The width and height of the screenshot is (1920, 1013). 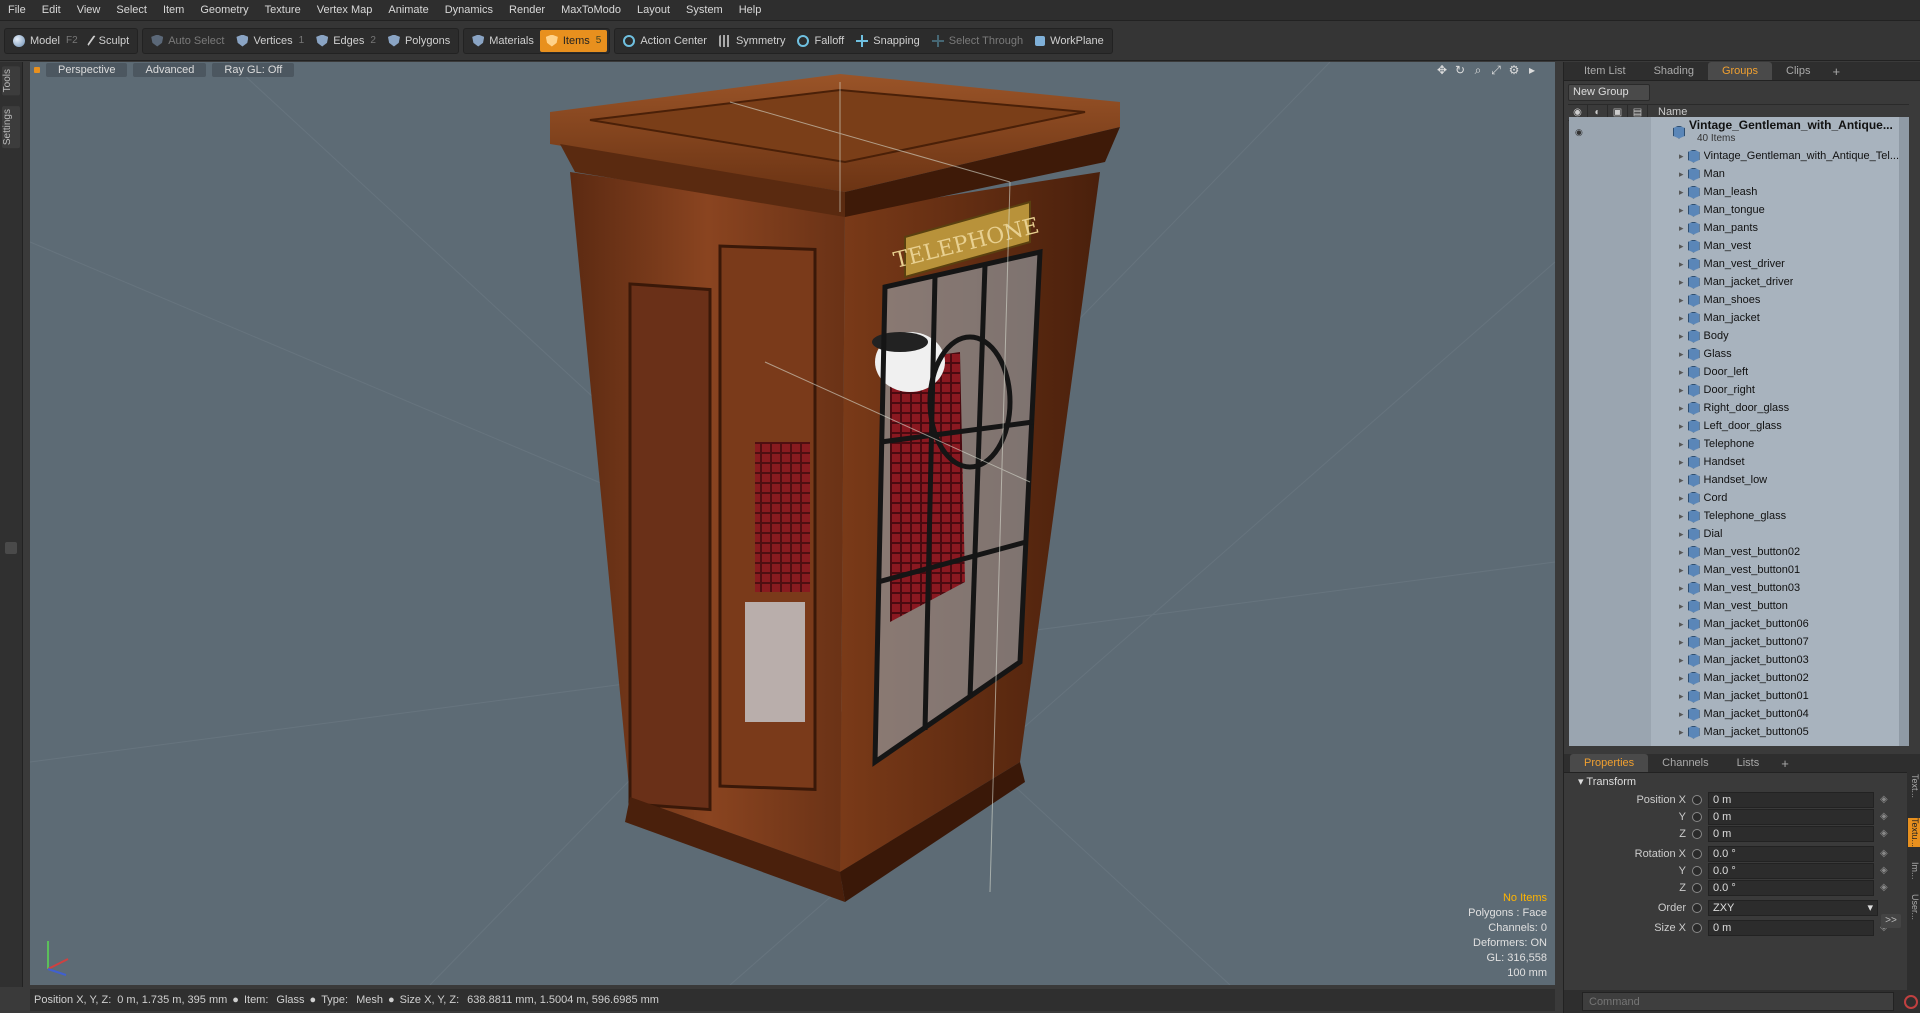 I want to click on raygl-button: Ray GL: Off, so click(x=253, y=70).